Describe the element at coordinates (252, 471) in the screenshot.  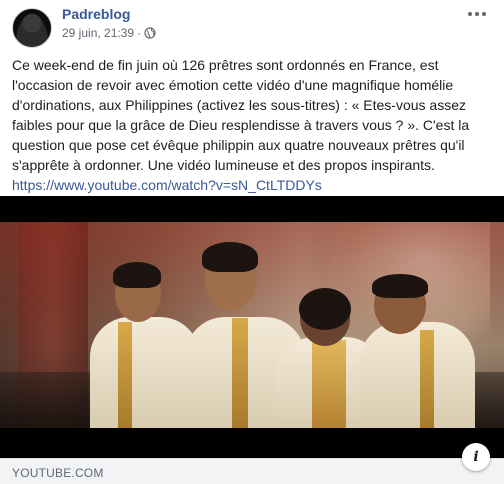
I see `link-preview-footer: YOUTUBE.COM` at that location.